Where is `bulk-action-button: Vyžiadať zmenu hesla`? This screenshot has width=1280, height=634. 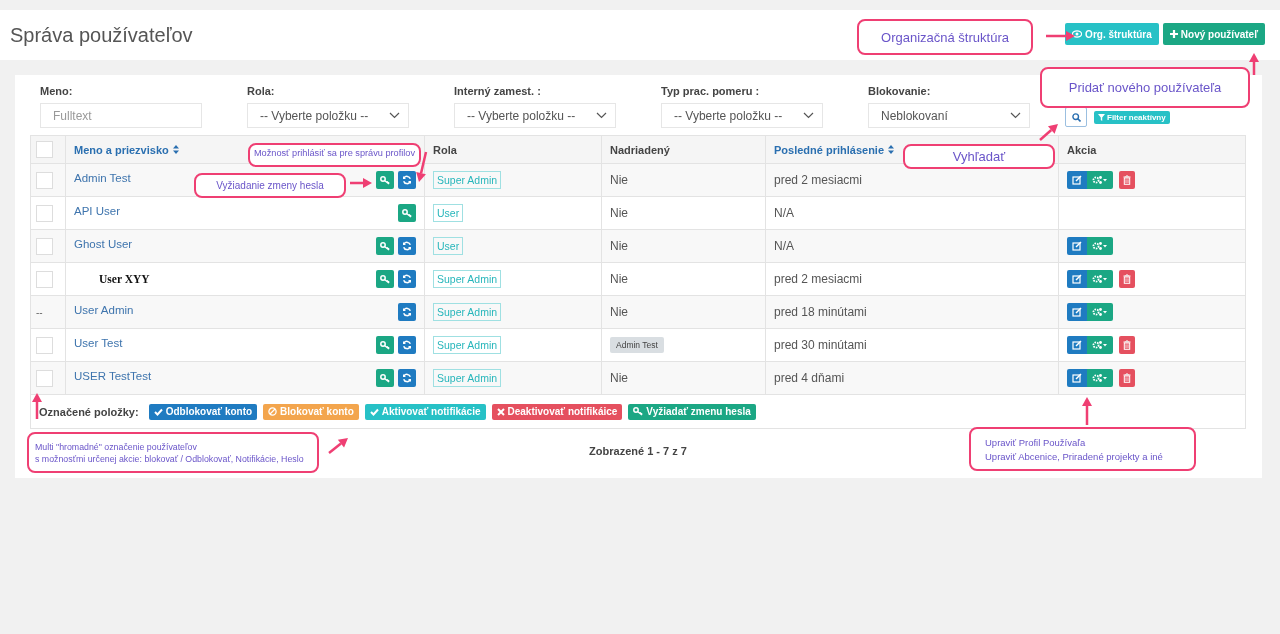 bulk-action-button: Vyžiadať zmenu hesla is located at coordinates (692, 411).